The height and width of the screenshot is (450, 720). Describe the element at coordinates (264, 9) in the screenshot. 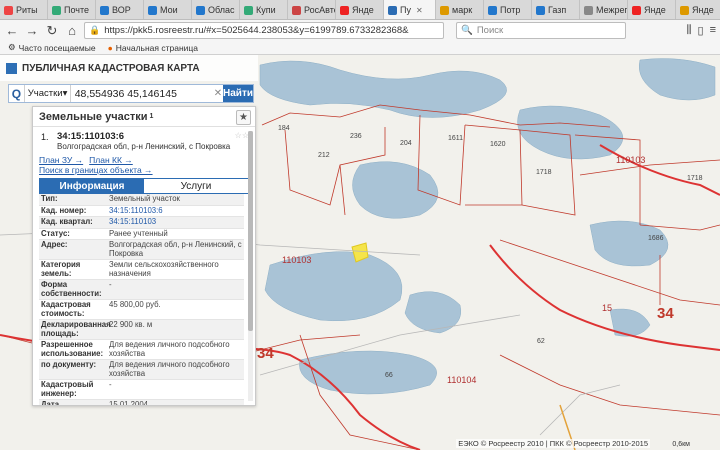

I see `browser-tab: Купи` at that location.